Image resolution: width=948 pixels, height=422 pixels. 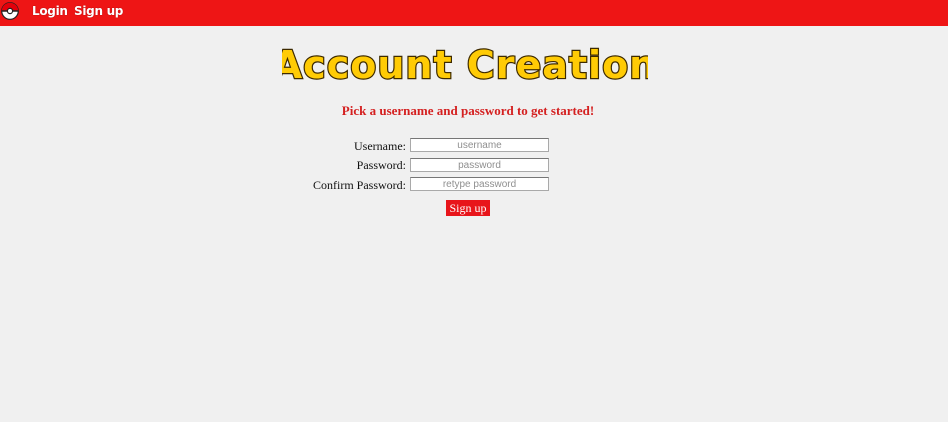 I want to click on password-input, so click(x=479, y=165).